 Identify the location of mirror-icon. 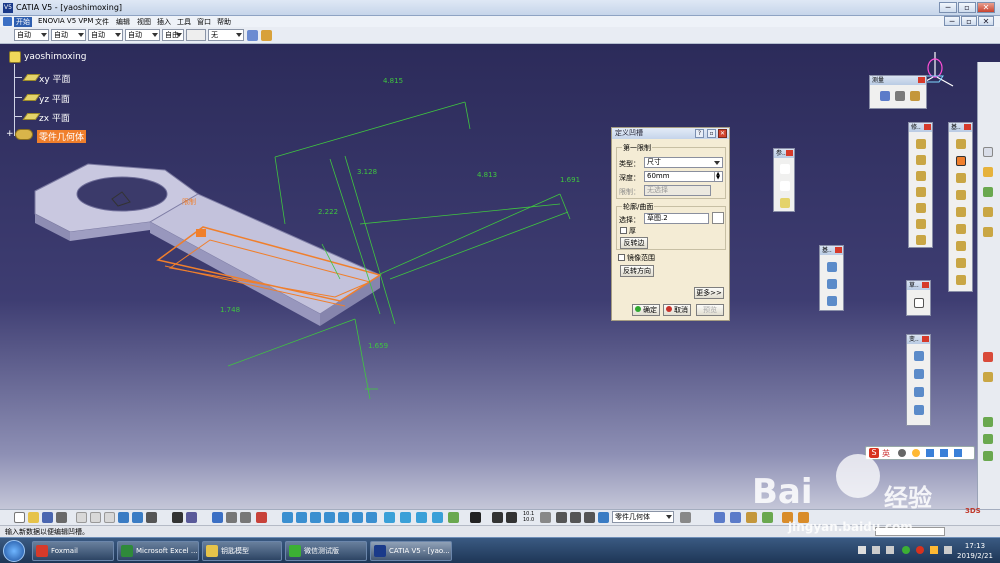
(919, 374).